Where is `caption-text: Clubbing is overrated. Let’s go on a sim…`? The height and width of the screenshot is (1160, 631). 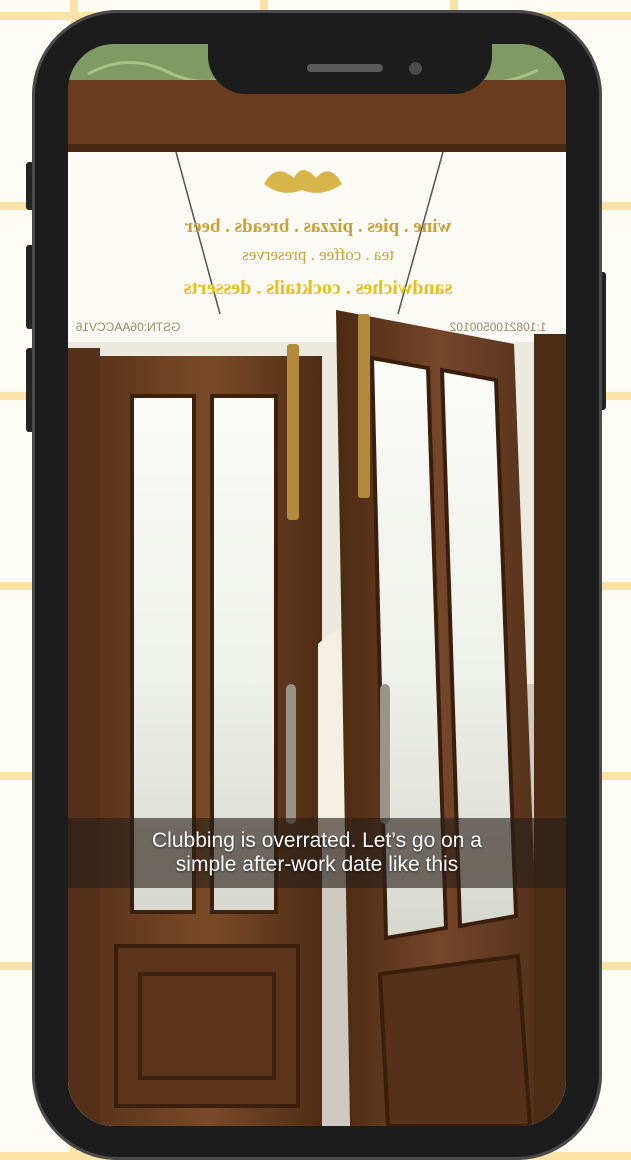 caption-text: Clubbing is overrated. Let’s go on a sim… is located at coordinates (317, 852).